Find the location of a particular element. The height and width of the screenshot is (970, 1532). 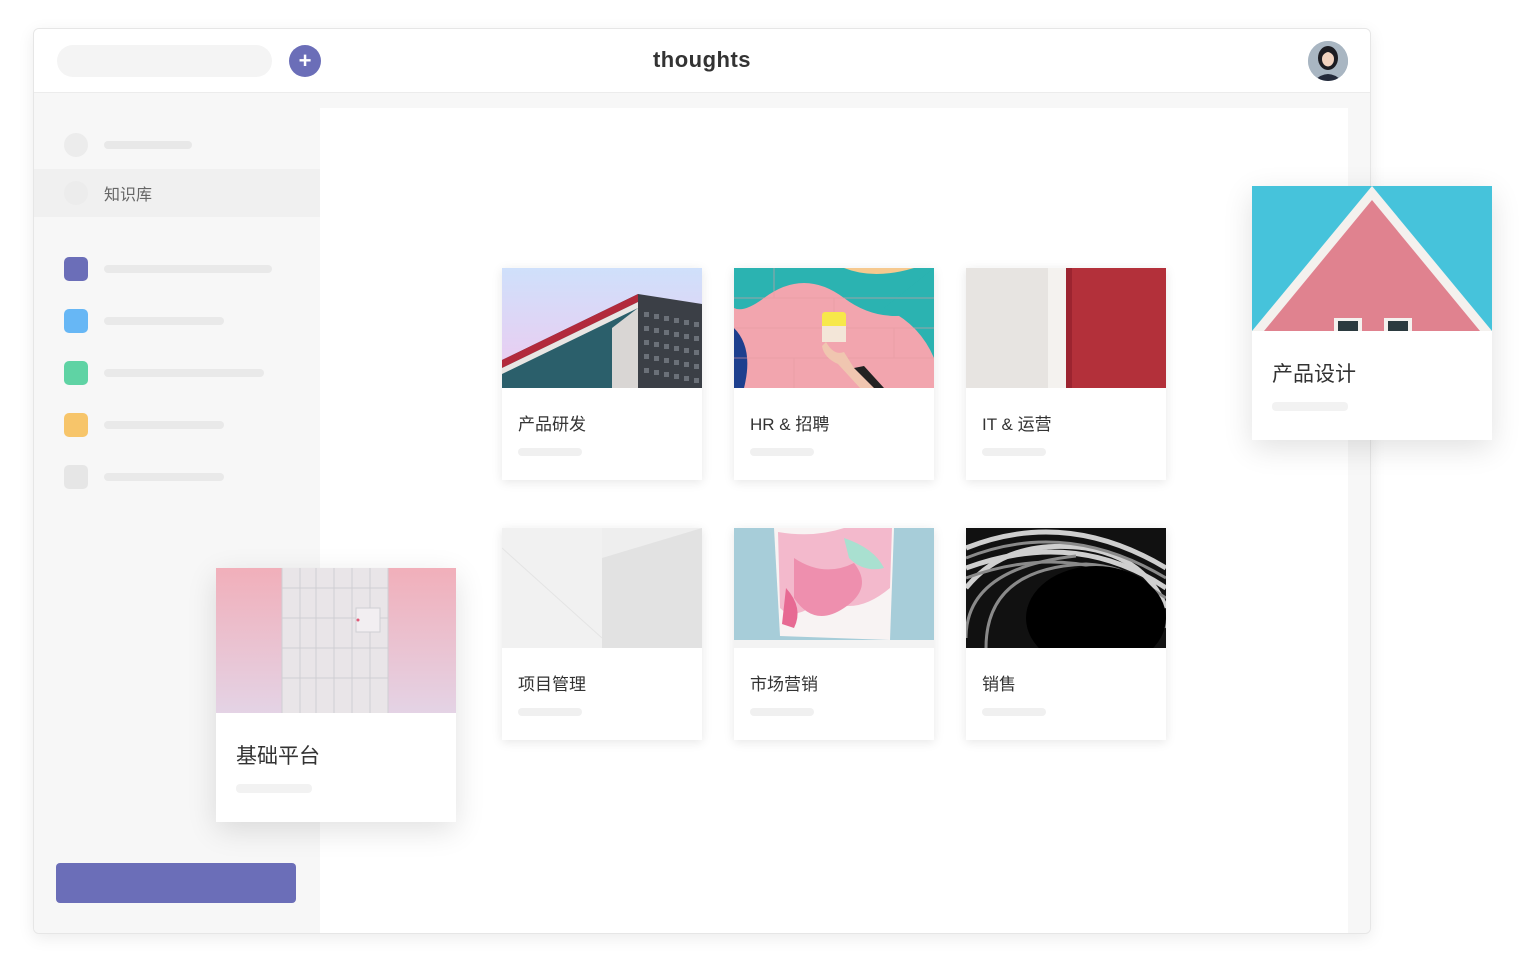

floating-space-card: 产品设计 is located at coordinates (1372, 313).